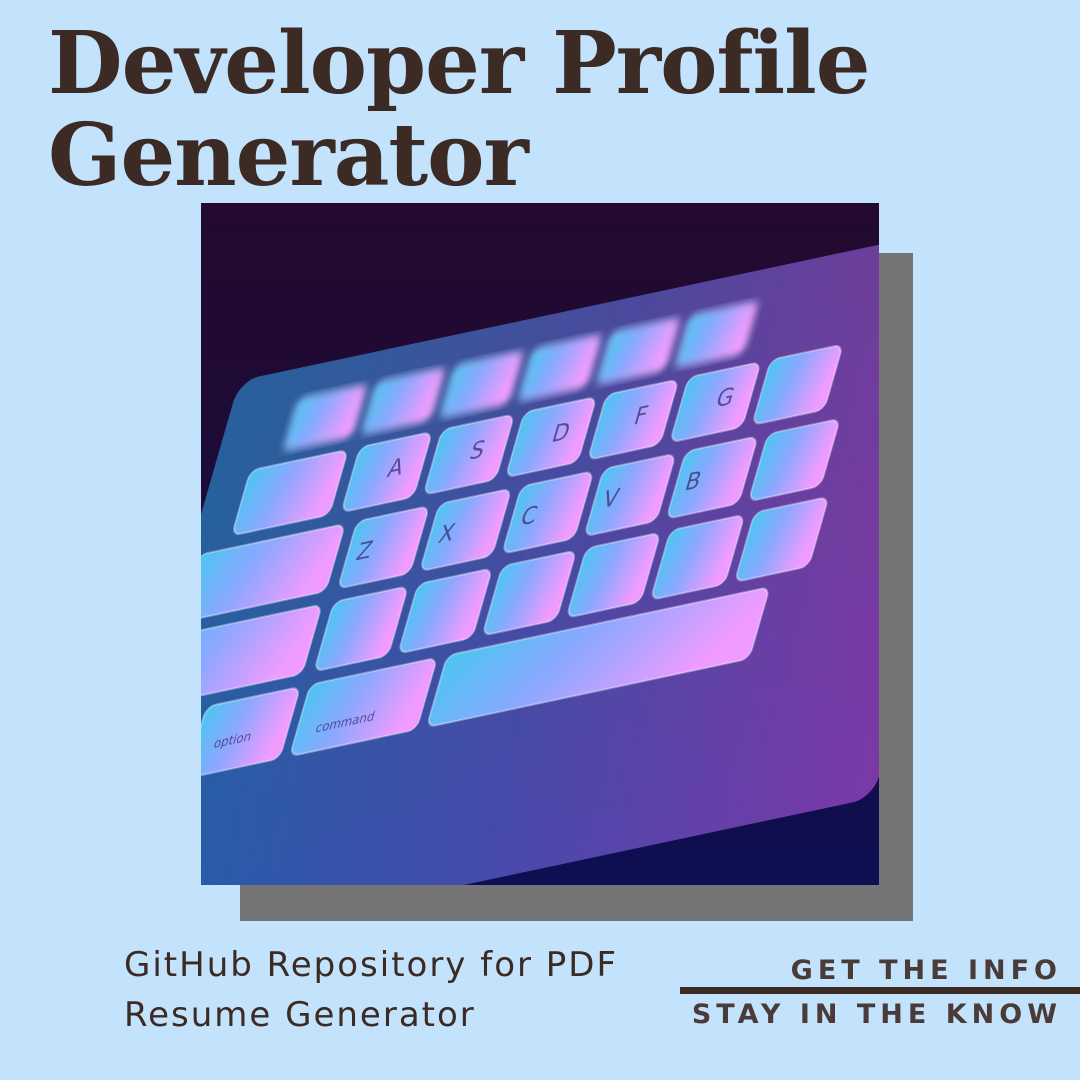  Describe the element at coordinates (926, 970) in the screenshot. I see `cta-get-the-info: GET THE INFO` at that location.